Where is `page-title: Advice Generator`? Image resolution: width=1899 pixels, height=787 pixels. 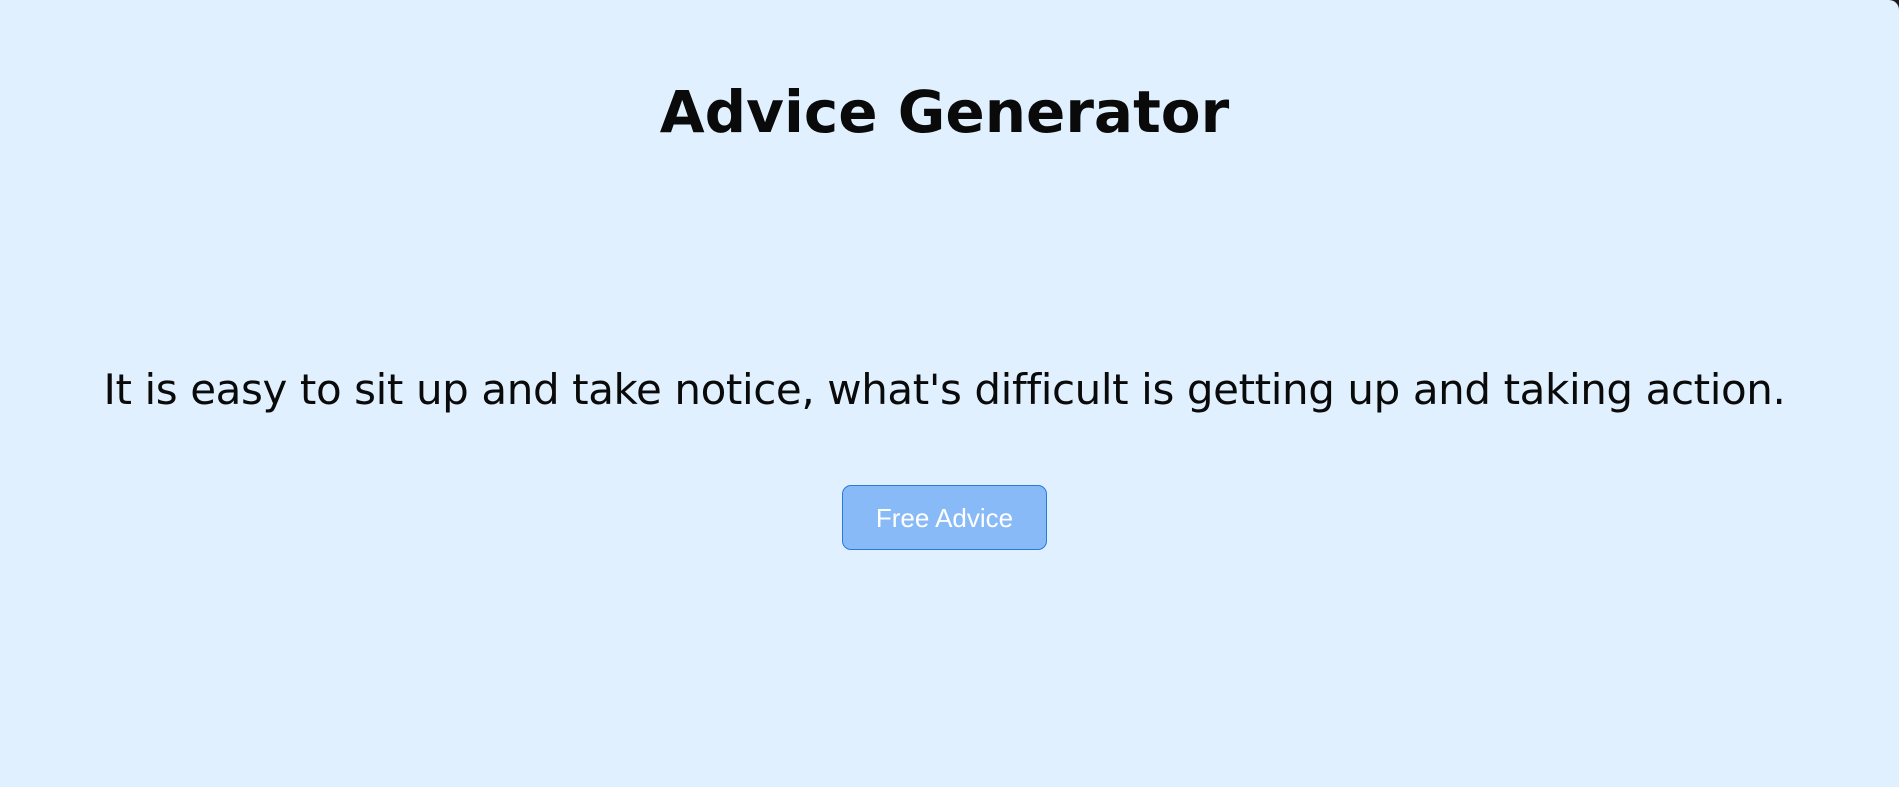 page-title: Advice Generator is located at coordinates (944, 112).